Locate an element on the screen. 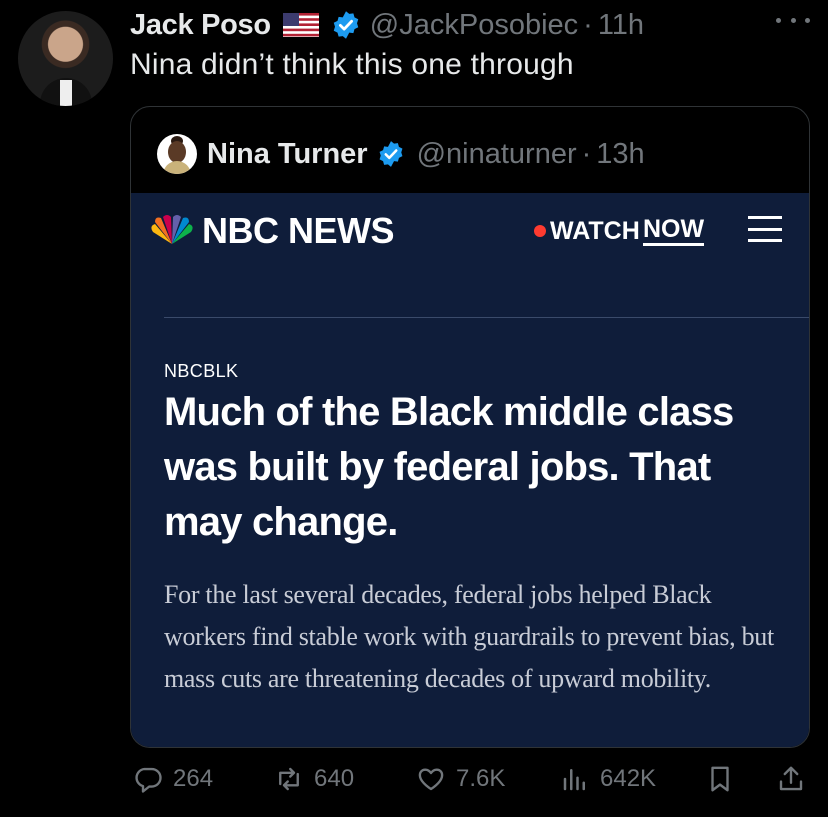  us-flag-icon is located at coordinates (300, 25).